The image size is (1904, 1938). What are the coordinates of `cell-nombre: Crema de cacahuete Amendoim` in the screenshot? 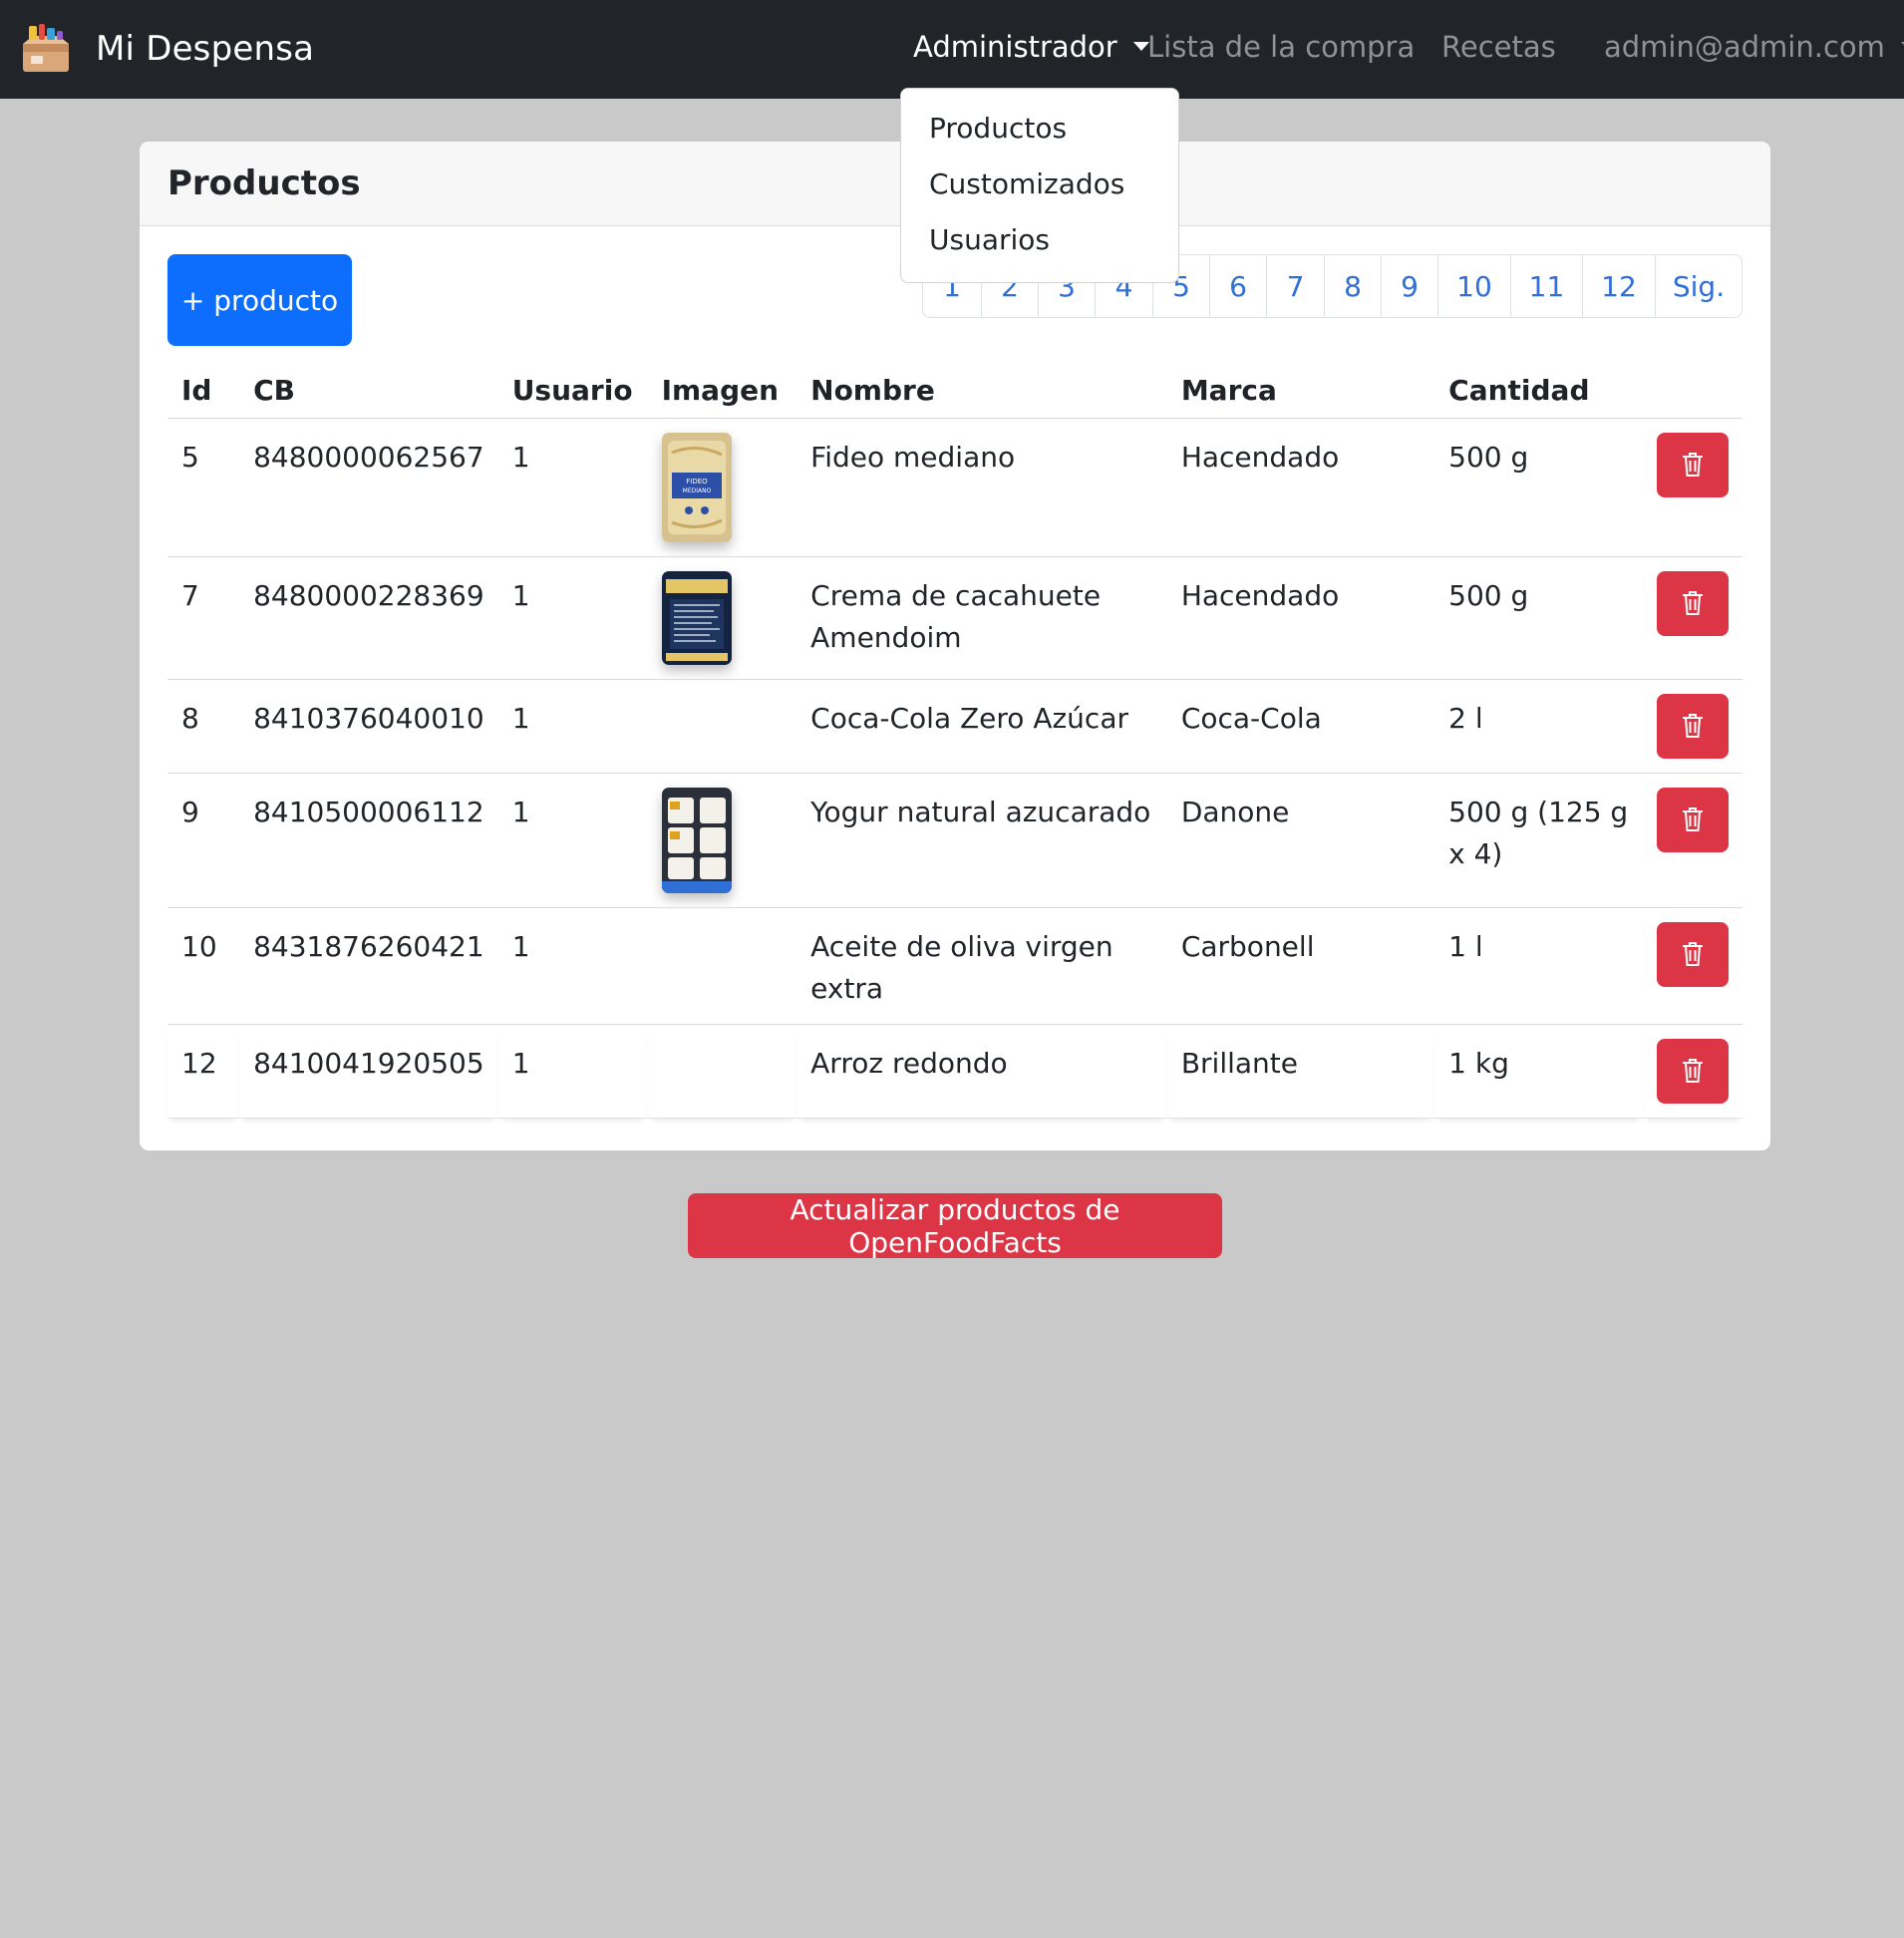 It's located at (981, 618).